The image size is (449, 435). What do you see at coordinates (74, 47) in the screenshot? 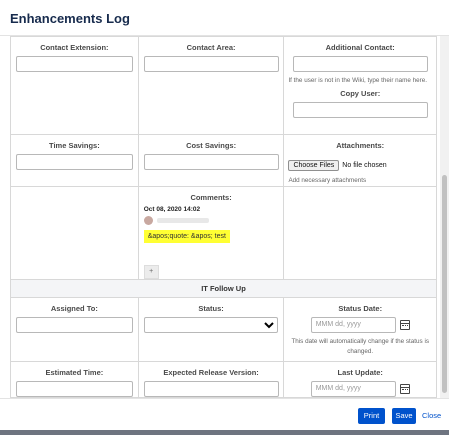
I see `contact-extension-label: Contact Extension:` at bounding box center [74, 47].